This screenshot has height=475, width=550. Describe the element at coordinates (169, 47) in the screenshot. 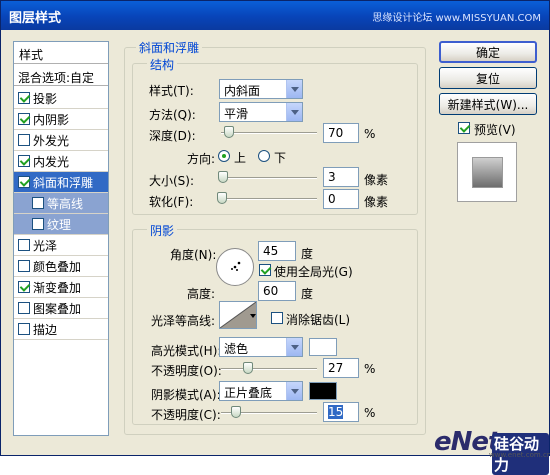

I see `bevel-emboss-title: 斜面和浮雕` at that location.